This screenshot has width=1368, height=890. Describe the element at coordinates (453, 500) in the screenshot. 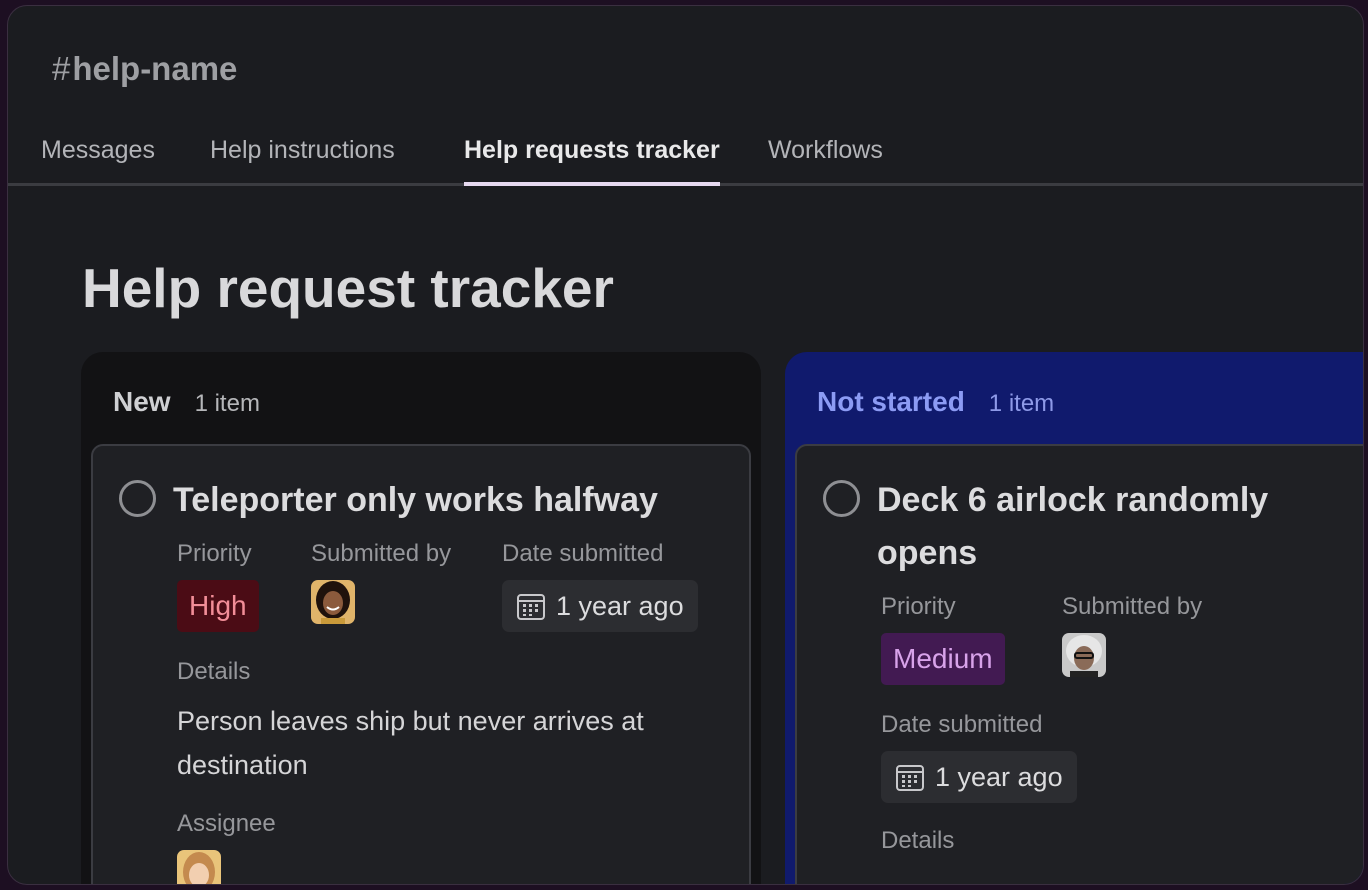

I see `card-title: Teleporter only works halfway` at that location.